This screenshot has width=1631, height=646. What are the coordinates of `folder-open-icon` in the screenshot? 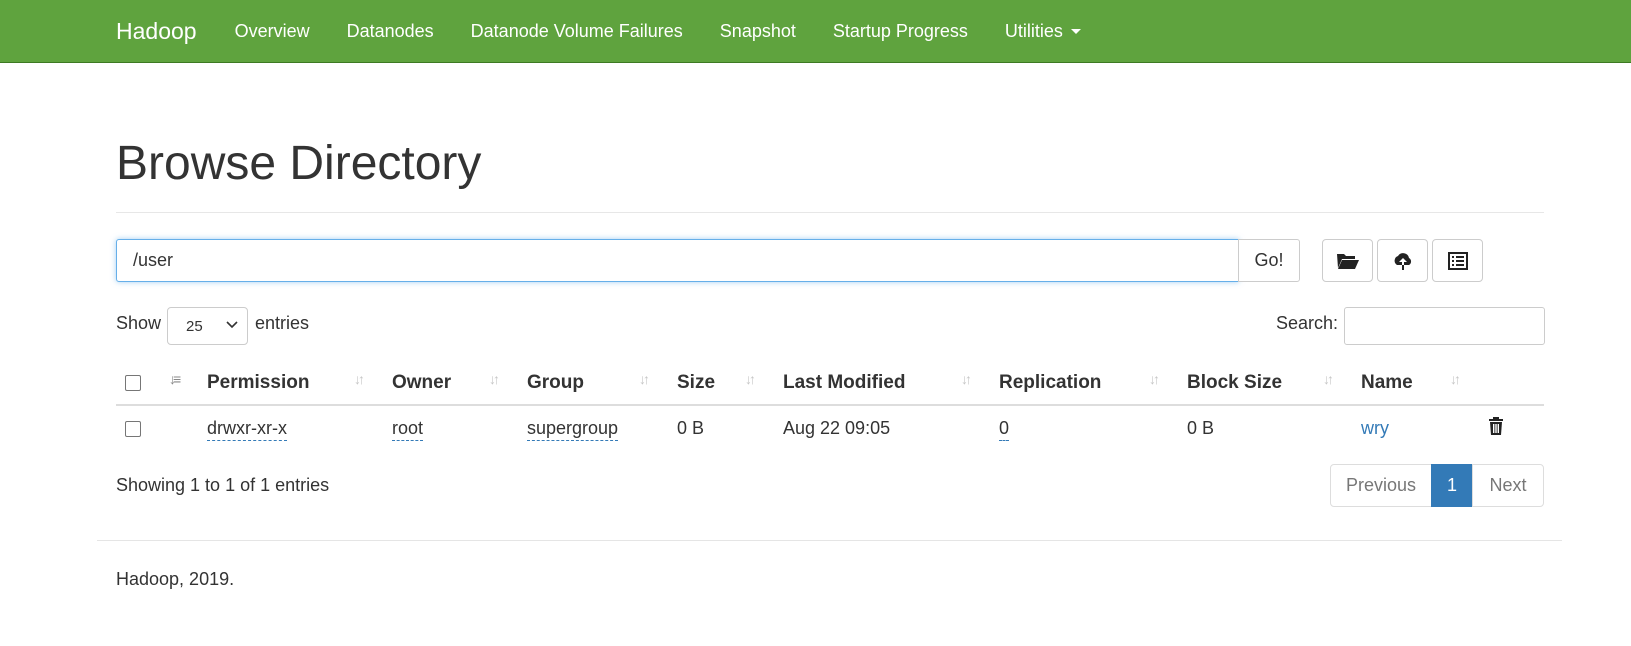 It's located at (1347, 261).